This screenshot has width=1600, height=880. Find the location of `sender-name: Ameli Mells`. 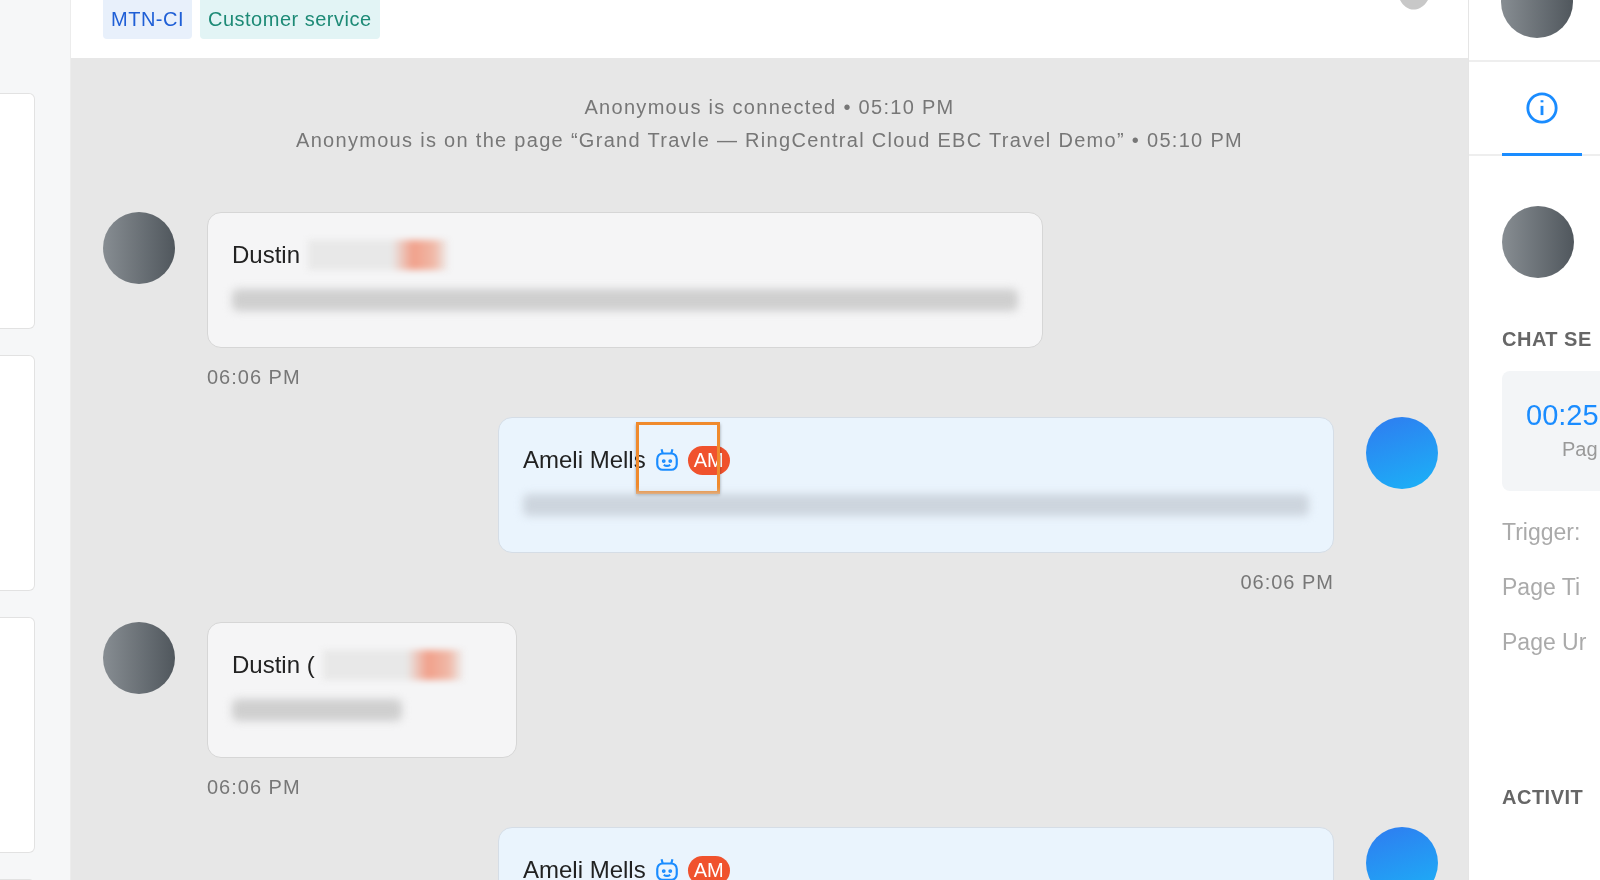

sender-name: Ameli Mells is located at coordinates (584, 868).